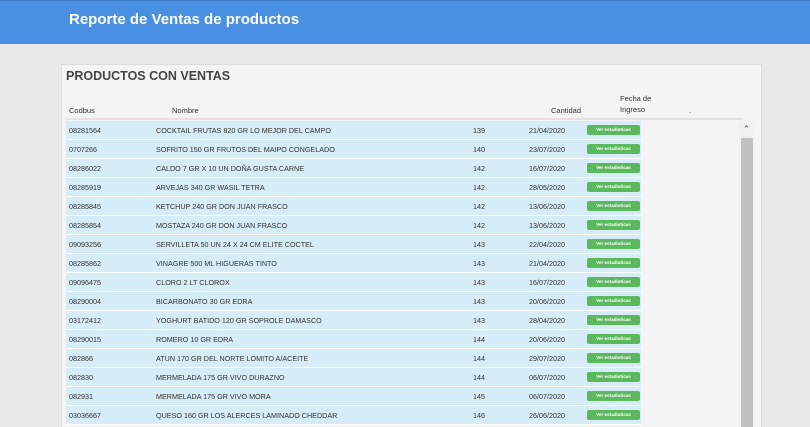  I want to click on panel-title: PRODUCTOS CON VENTAS, so click(148, 76).